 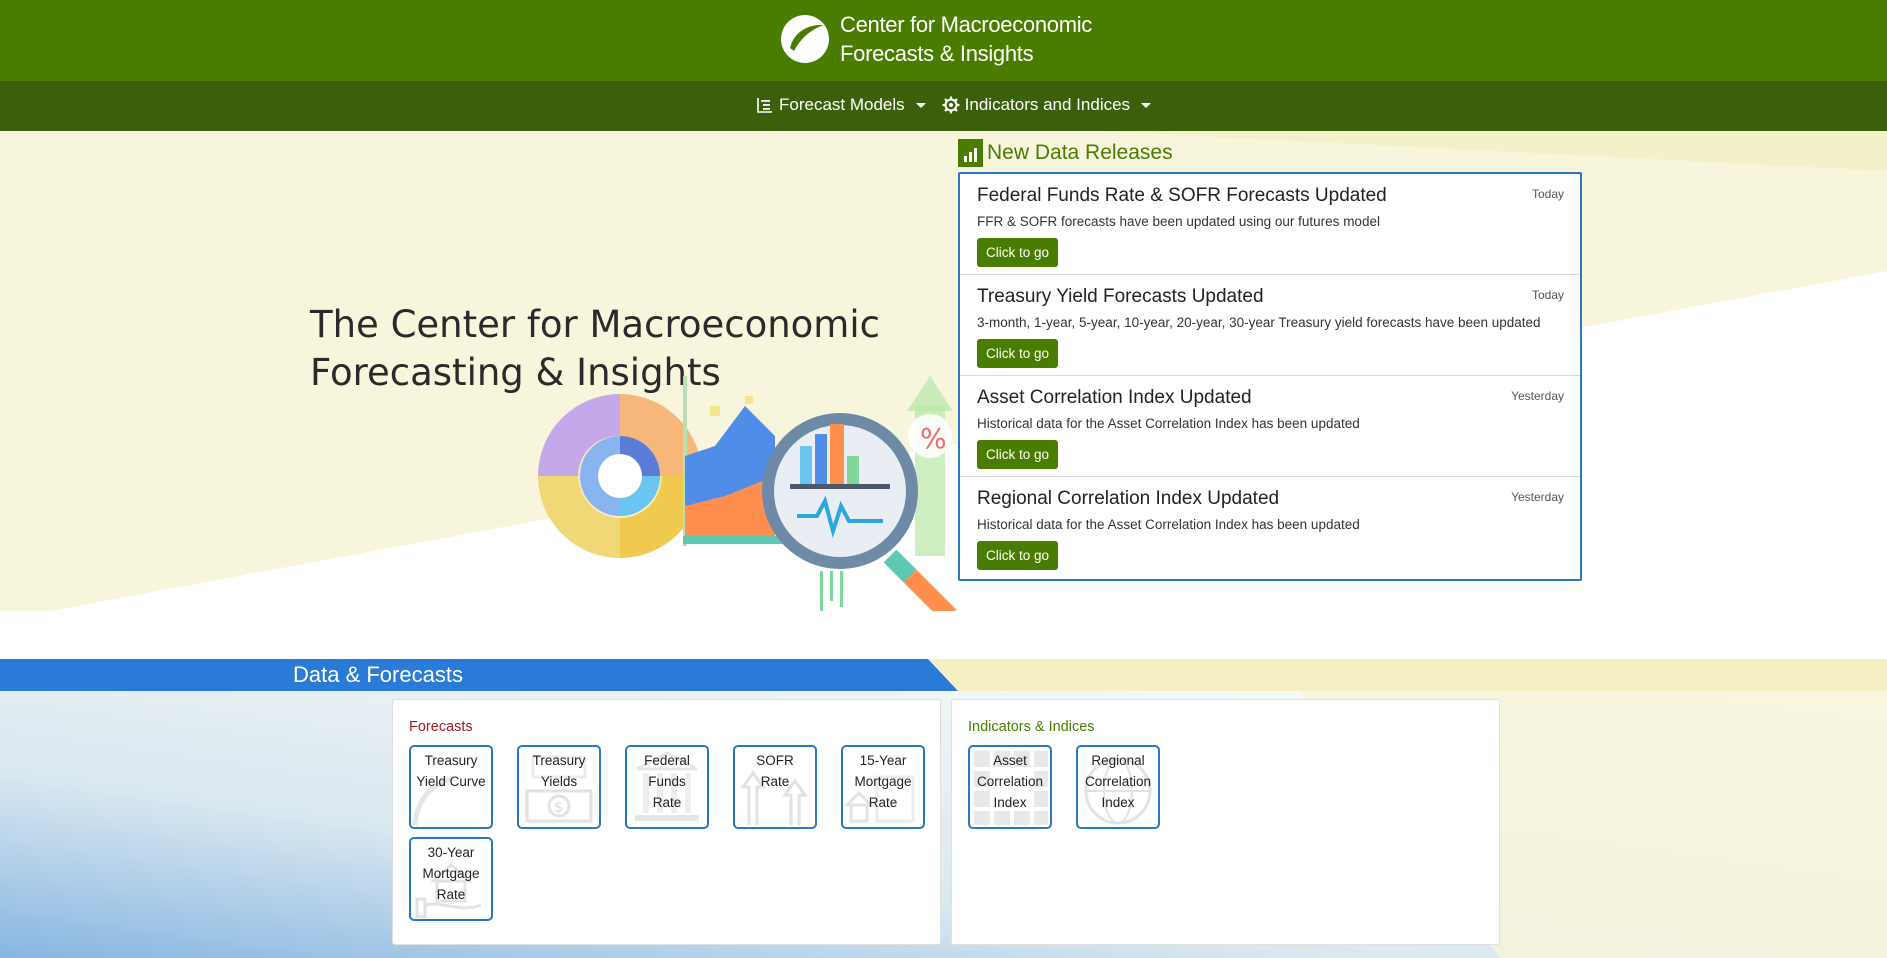 I want to click on tile-label: 15-Year Mortgage Rate, so click(x=883, y=780).